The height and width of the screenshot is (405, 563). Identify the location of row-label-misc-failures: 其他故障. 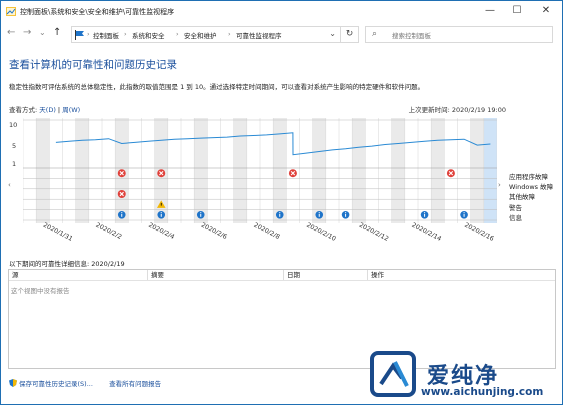
(522, 197).